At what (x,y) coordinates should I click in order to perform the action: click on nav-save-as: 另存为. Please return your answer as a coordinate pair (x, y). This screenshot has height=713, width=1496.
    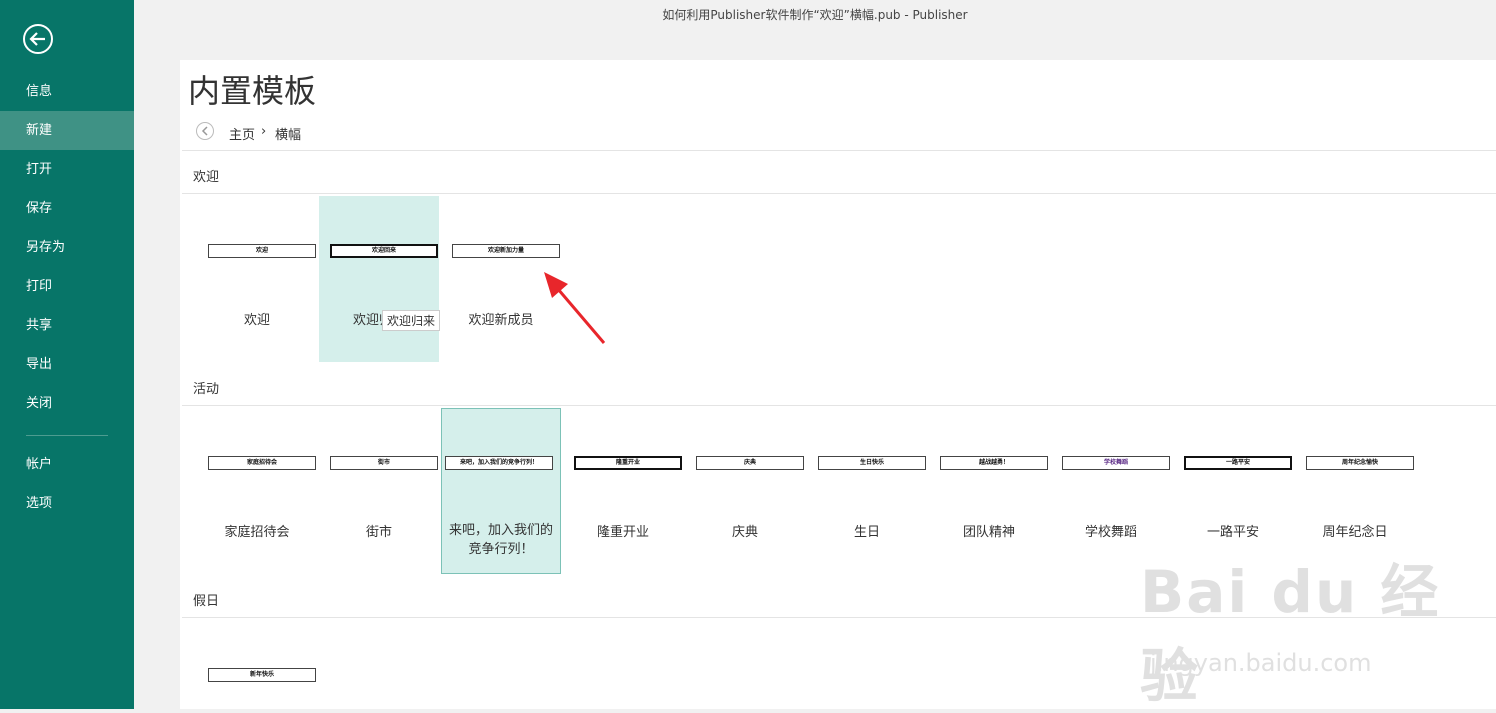
    Looking at the image, I should click on (67, 247).